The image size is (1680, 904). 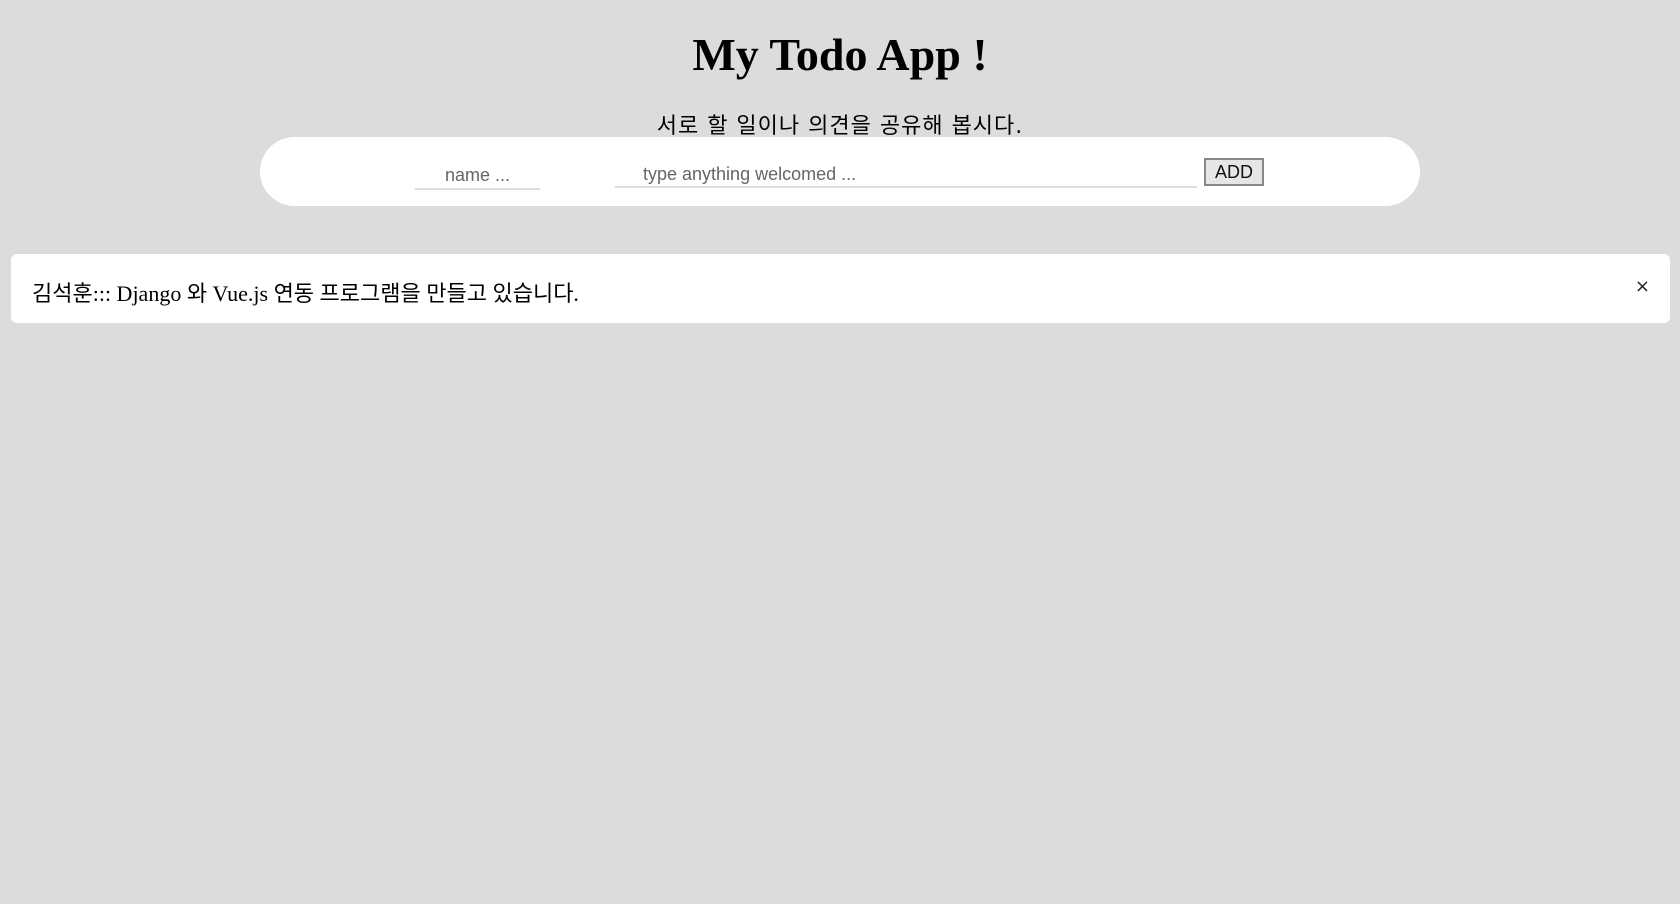 What do you see at coordinates (840, 54) in the screenshot?
I see `page-title: My Todo App !` at bounding box center [840, 54].